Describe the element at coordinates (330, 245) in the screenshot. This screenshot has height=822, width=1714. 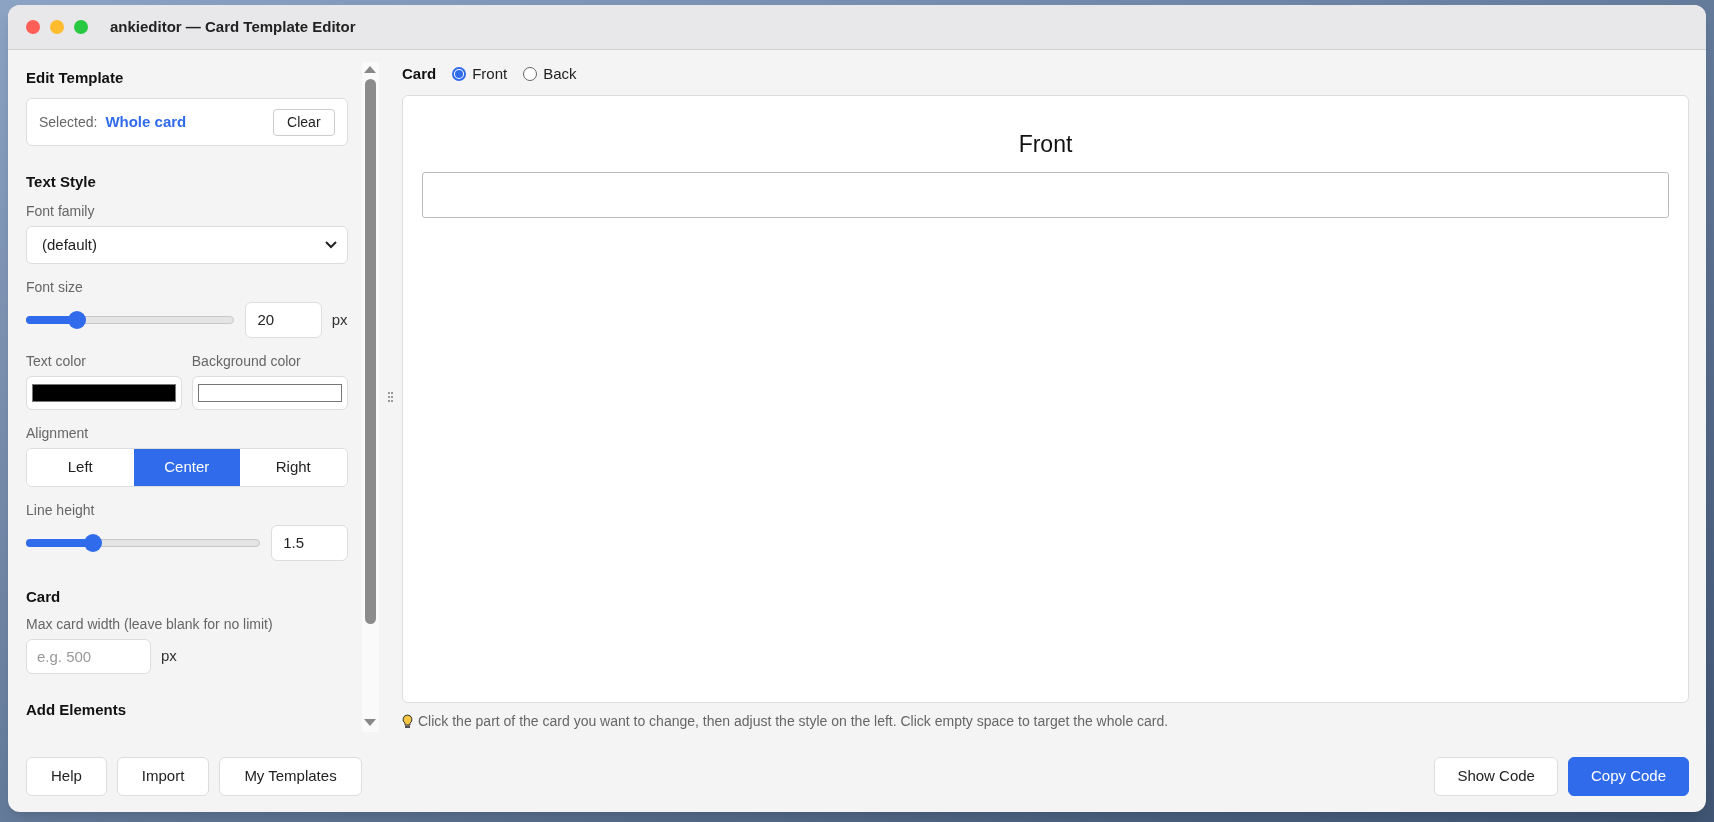
I see `chevron-down-icon` at that location.